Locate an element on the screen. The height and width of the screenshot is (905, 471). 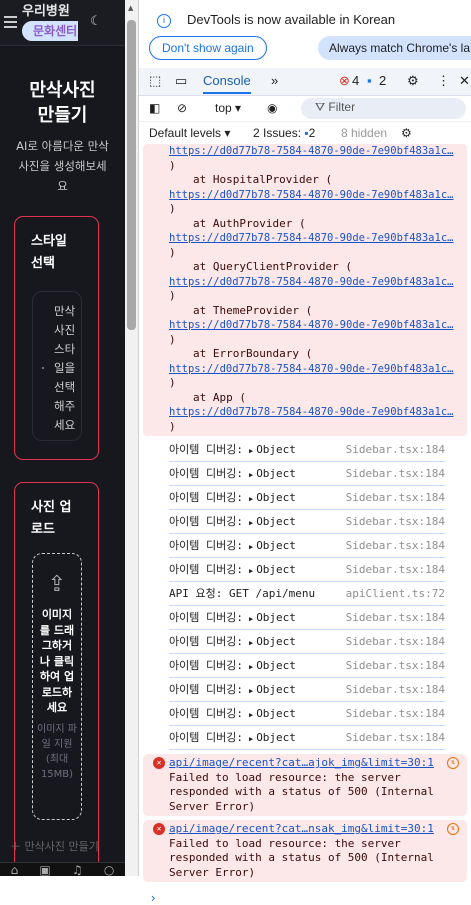
style-select: 만삭 사진 스타일을 선택해주세요 is located at coordinates (57, 366).